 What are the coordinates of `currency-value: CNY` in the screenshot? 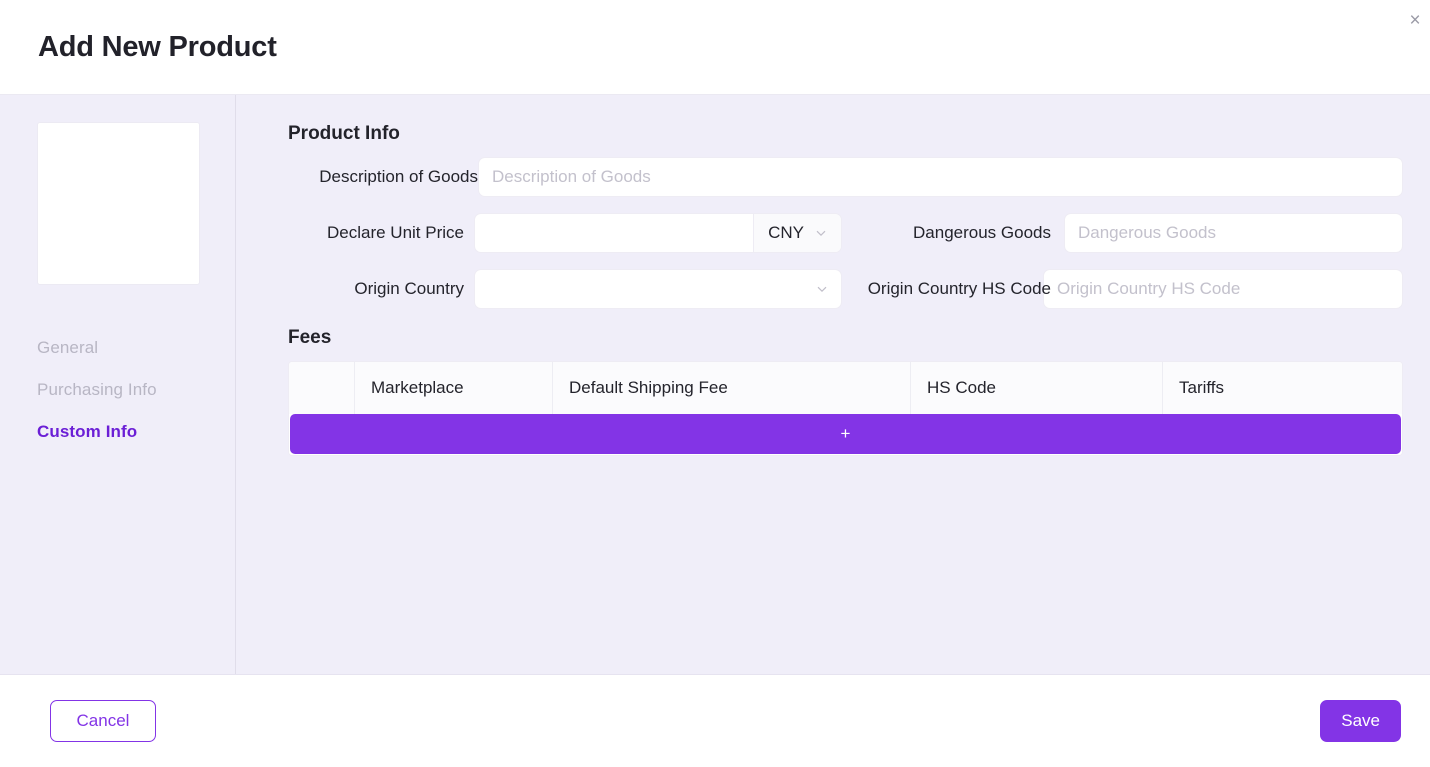 It's located at (786, 232).